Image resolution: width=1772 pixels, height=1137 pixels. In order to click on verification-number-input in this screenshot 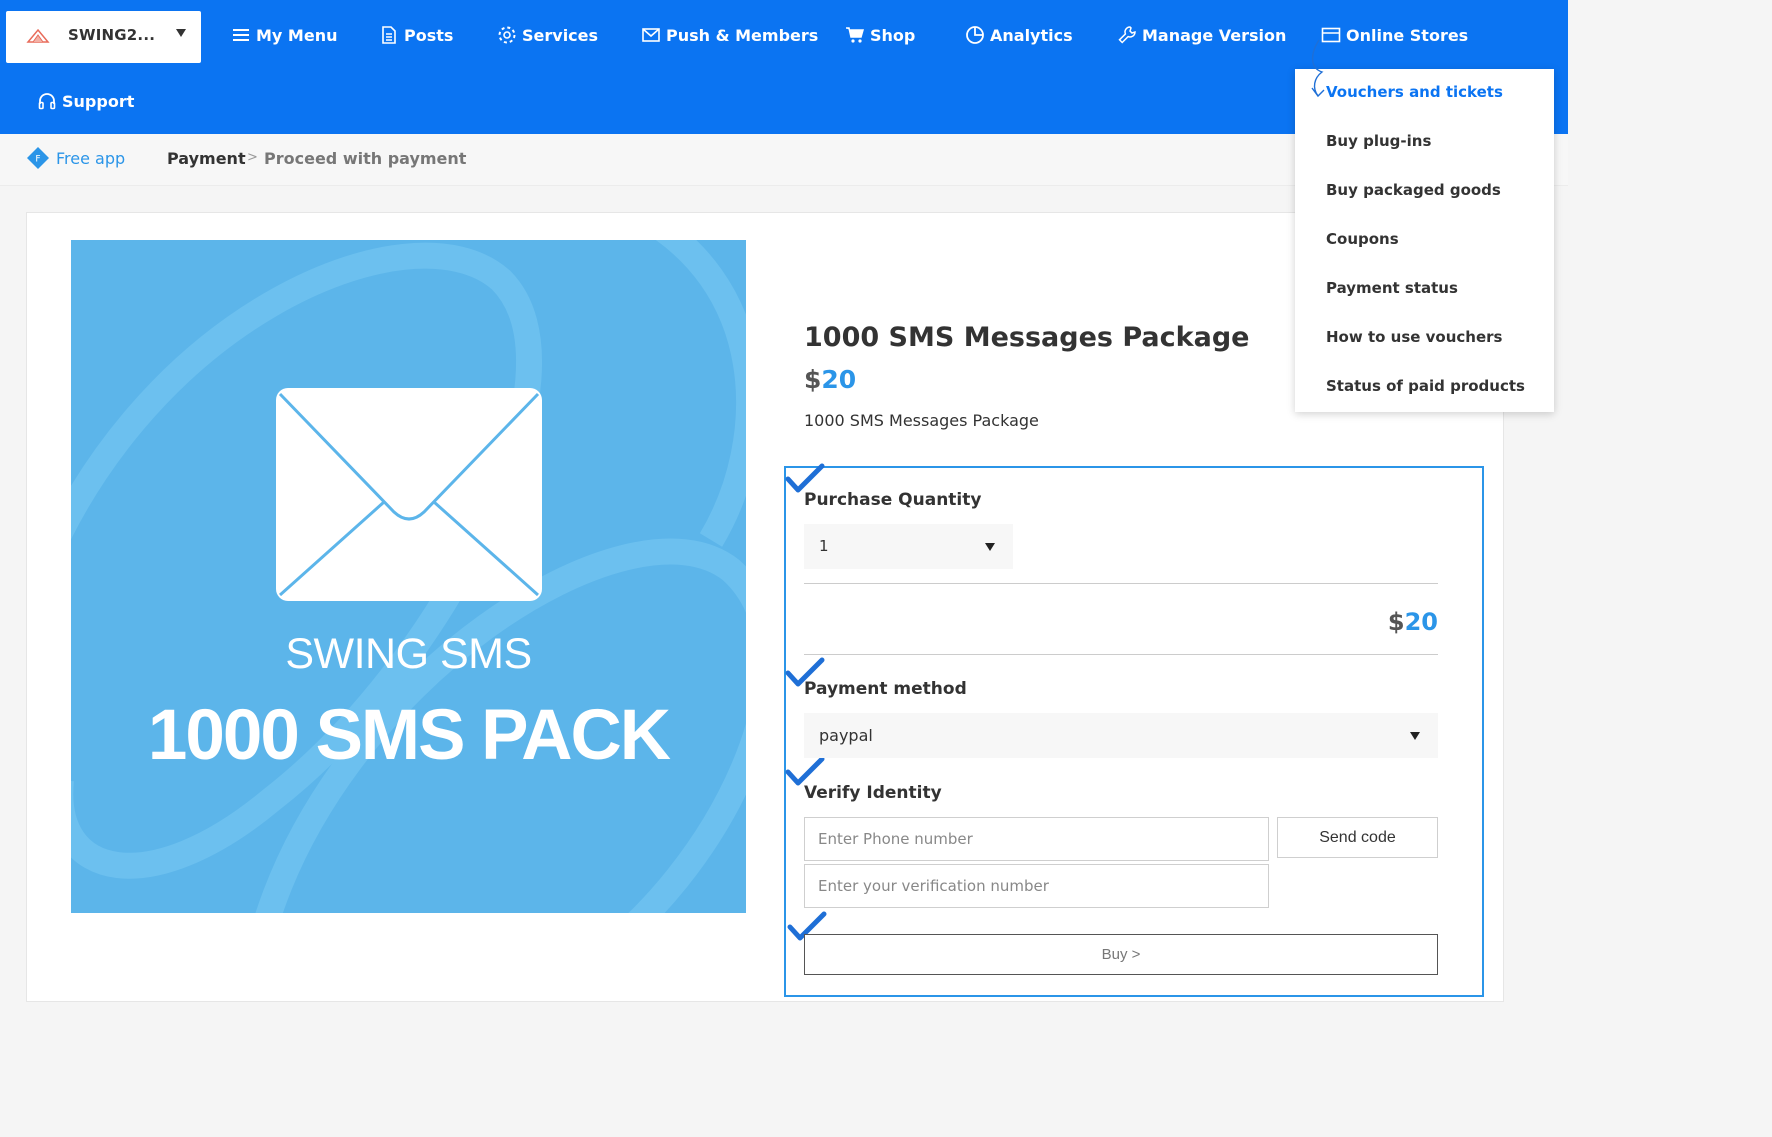, I will do `click(1036, 886)`.